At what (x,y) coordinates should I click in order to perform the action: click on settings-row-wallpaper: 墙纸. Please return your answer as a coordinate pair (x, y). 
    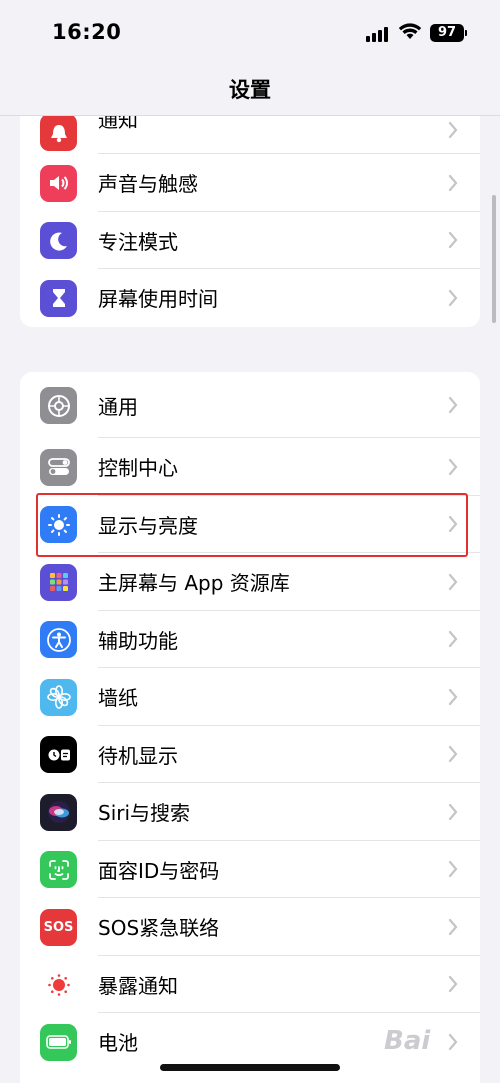
    Looking at the image, I should click on (250, 697).